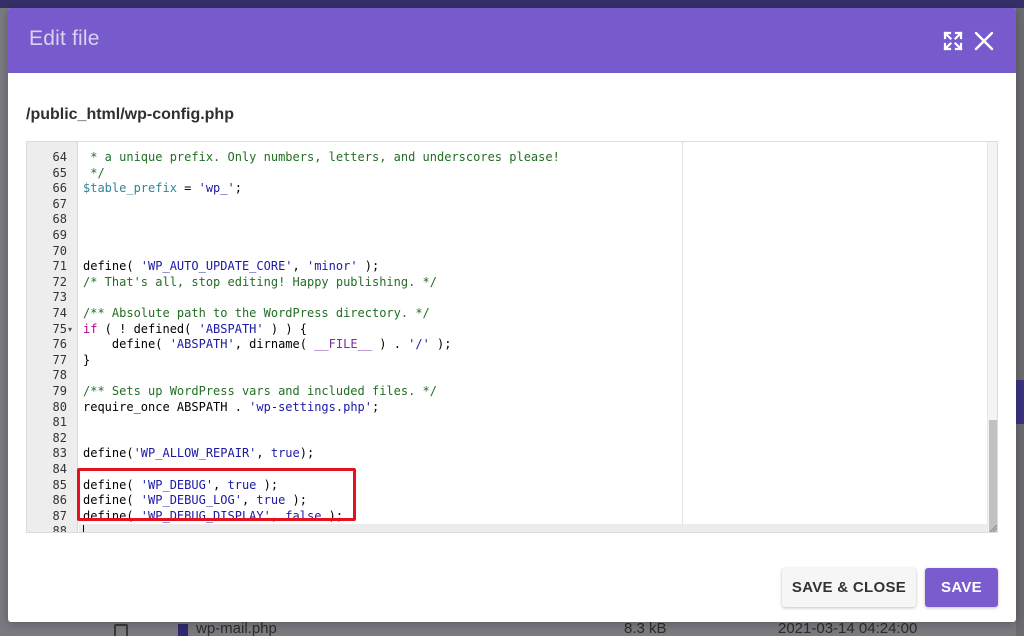 The image size is (1024, 636). I want to click on line-number: 88, so click(59, 528).